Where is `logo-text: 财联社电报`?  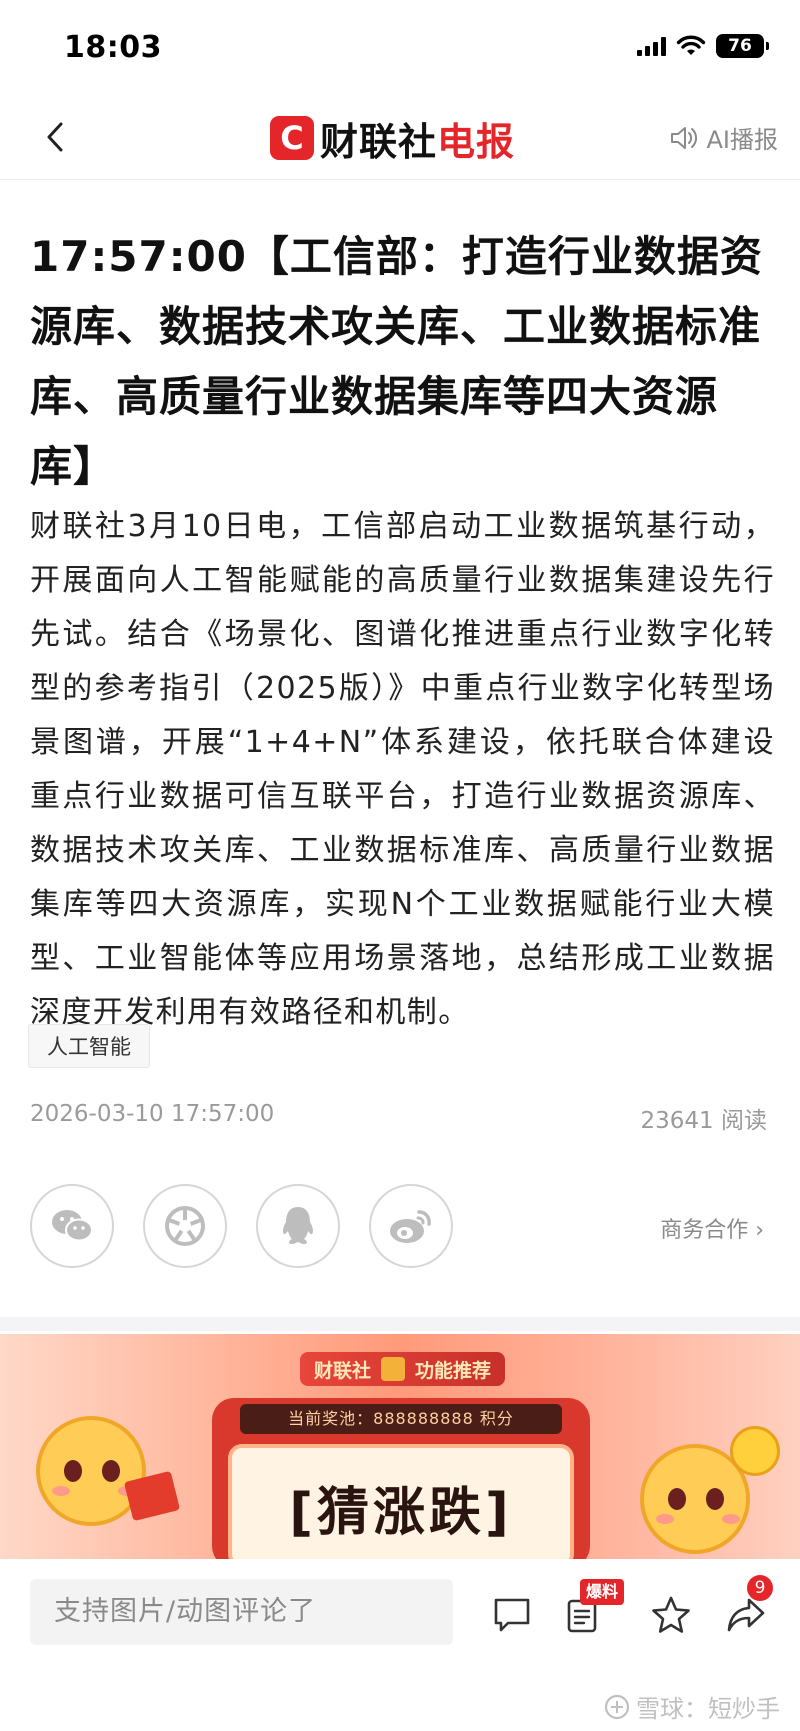 logo-text: 财联社电报 is located at coordinates (417, 138).